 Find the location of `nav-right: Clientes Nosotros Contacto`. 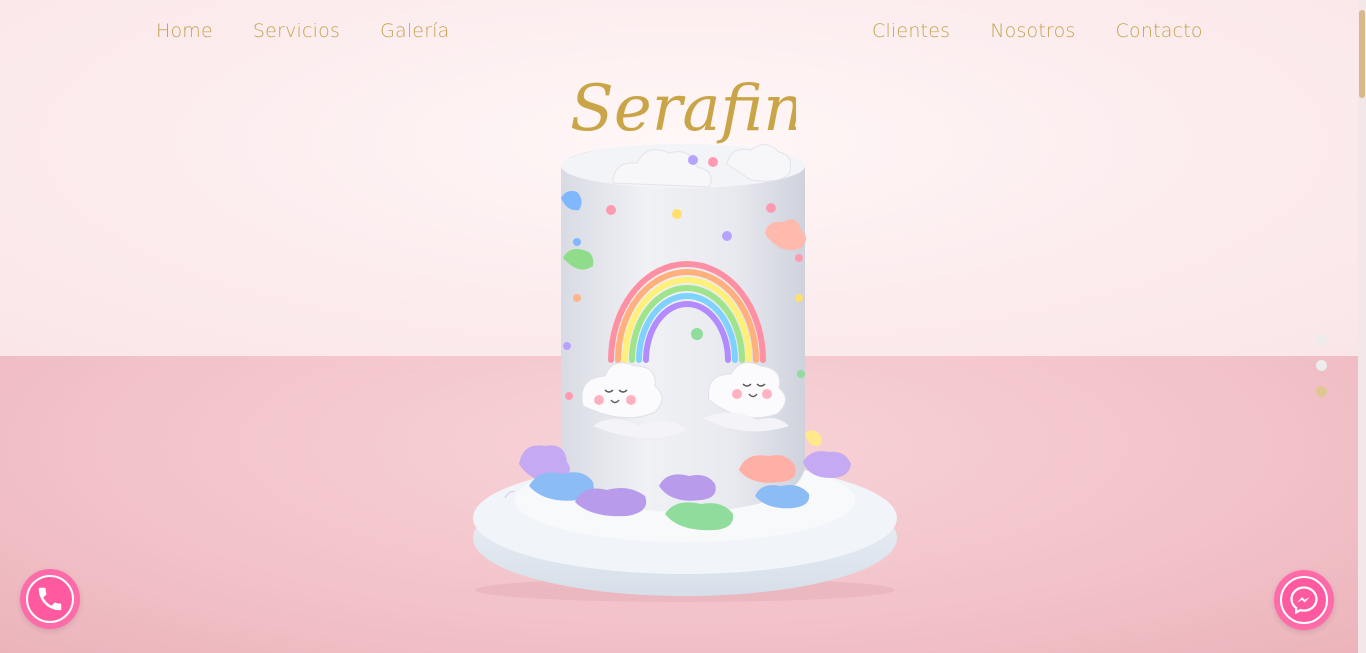

nav-right: Clientes Nosotros Contacto is located at coordinates (1057, 31).